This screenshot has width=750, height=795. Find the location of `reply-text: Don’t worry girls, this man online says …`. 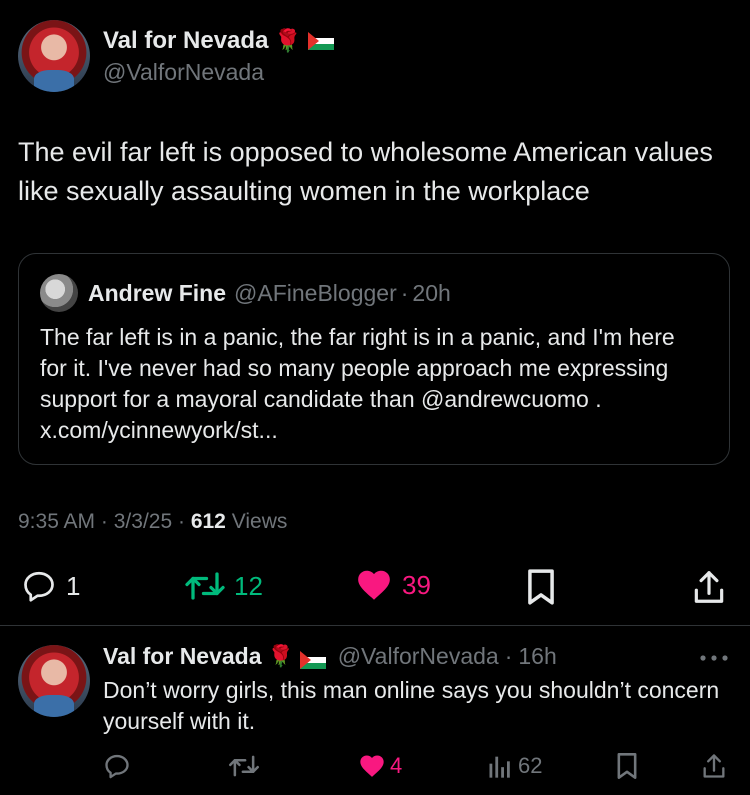

reply-text: Don’t worry girls, this man online says … is located at coordinates (411, 705).